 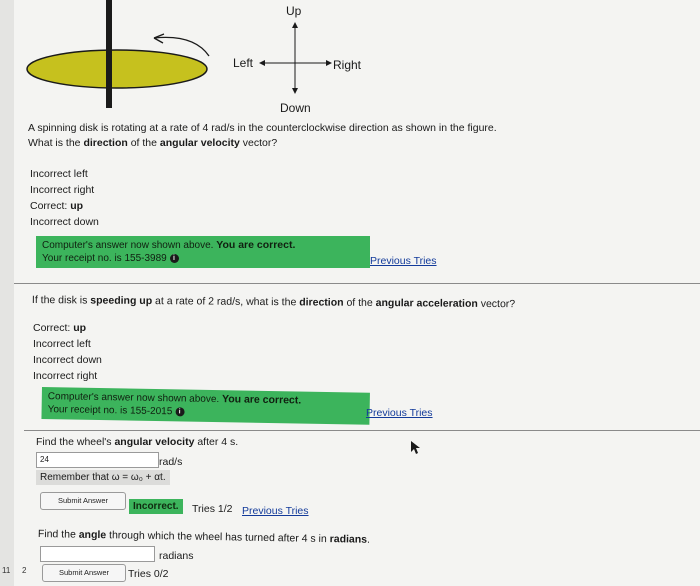 I want to click on label-down: Down, so click(x=295, y=108).